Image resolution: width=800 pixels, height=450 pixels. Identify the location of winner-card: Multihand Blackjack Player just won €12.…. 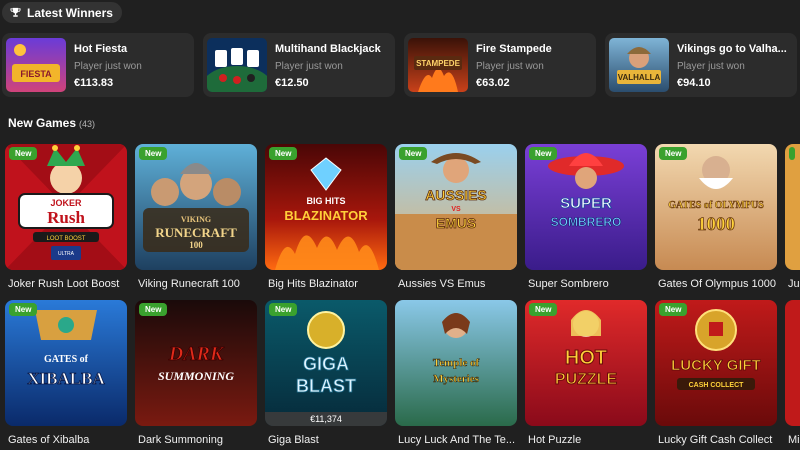
(299, 65).